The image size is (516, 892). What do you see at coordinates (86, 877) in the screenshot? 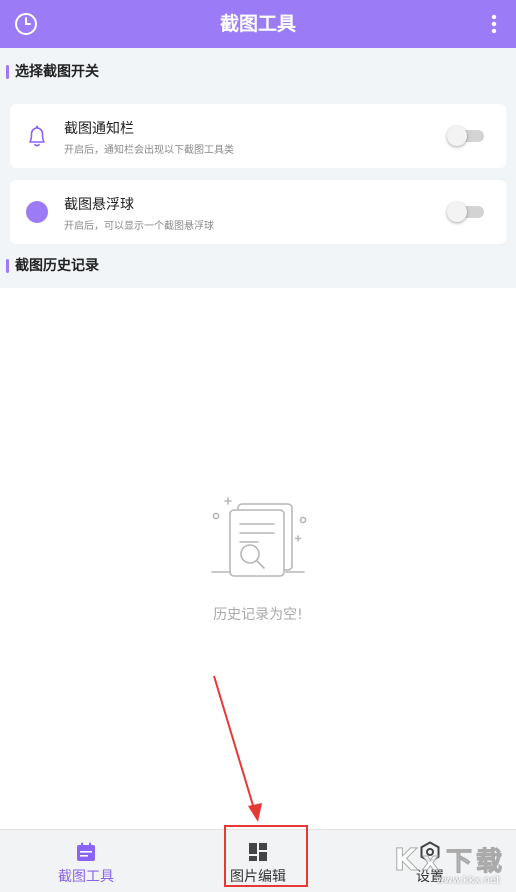
I see `nav-label: 截图工具` at bounding box center [86, 877].